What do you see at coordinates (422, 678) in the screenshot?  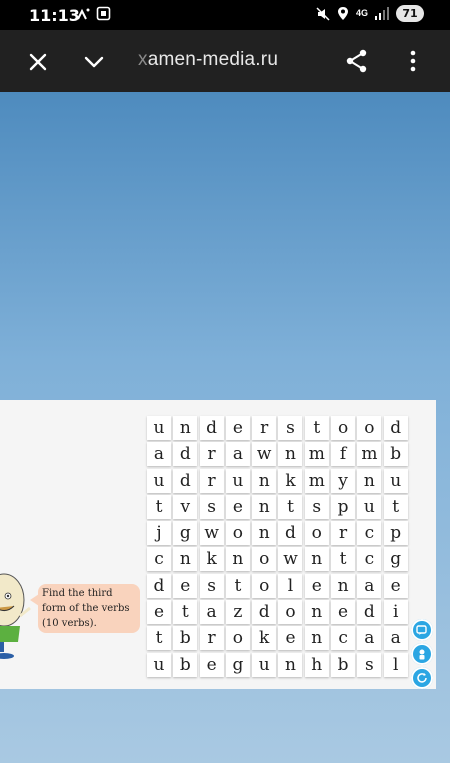 I see `refresh-button` at bounding box center [422, 678].